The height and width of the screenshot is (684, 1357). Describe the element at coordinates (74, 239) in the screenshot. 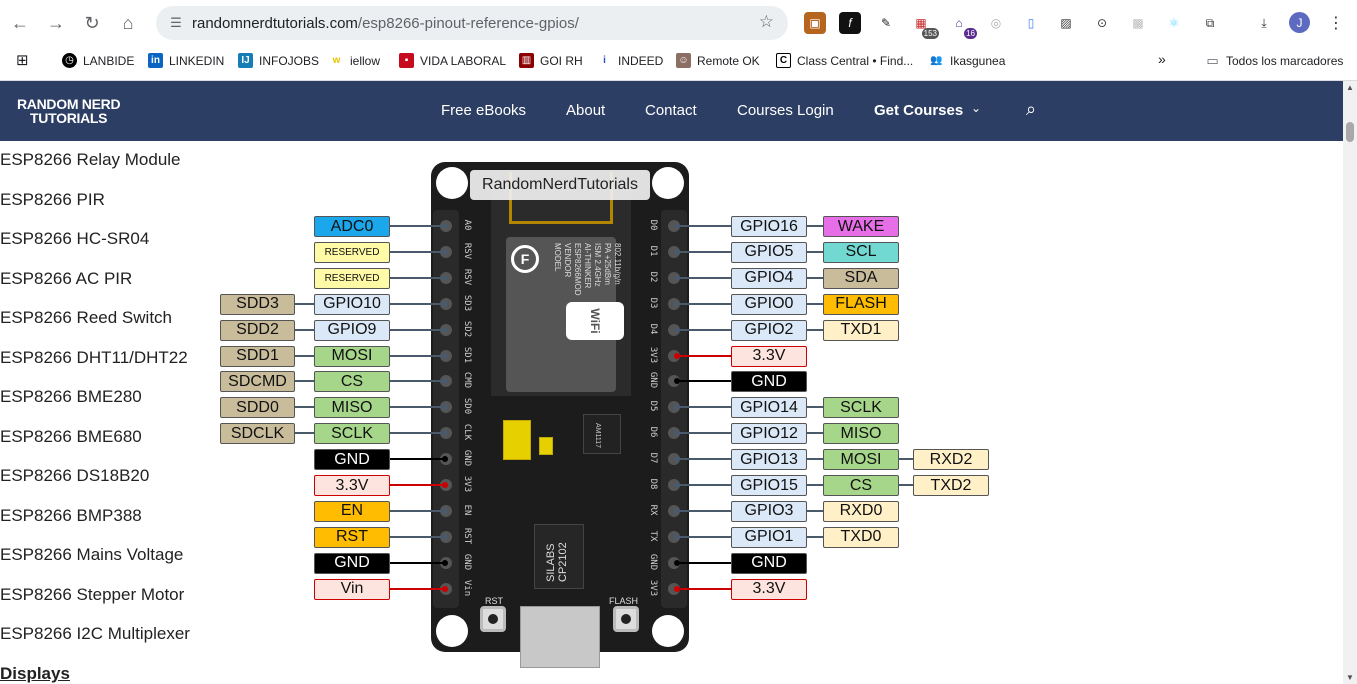

I see `sidebar-link: ESP8266 HC-SR04` at that location.